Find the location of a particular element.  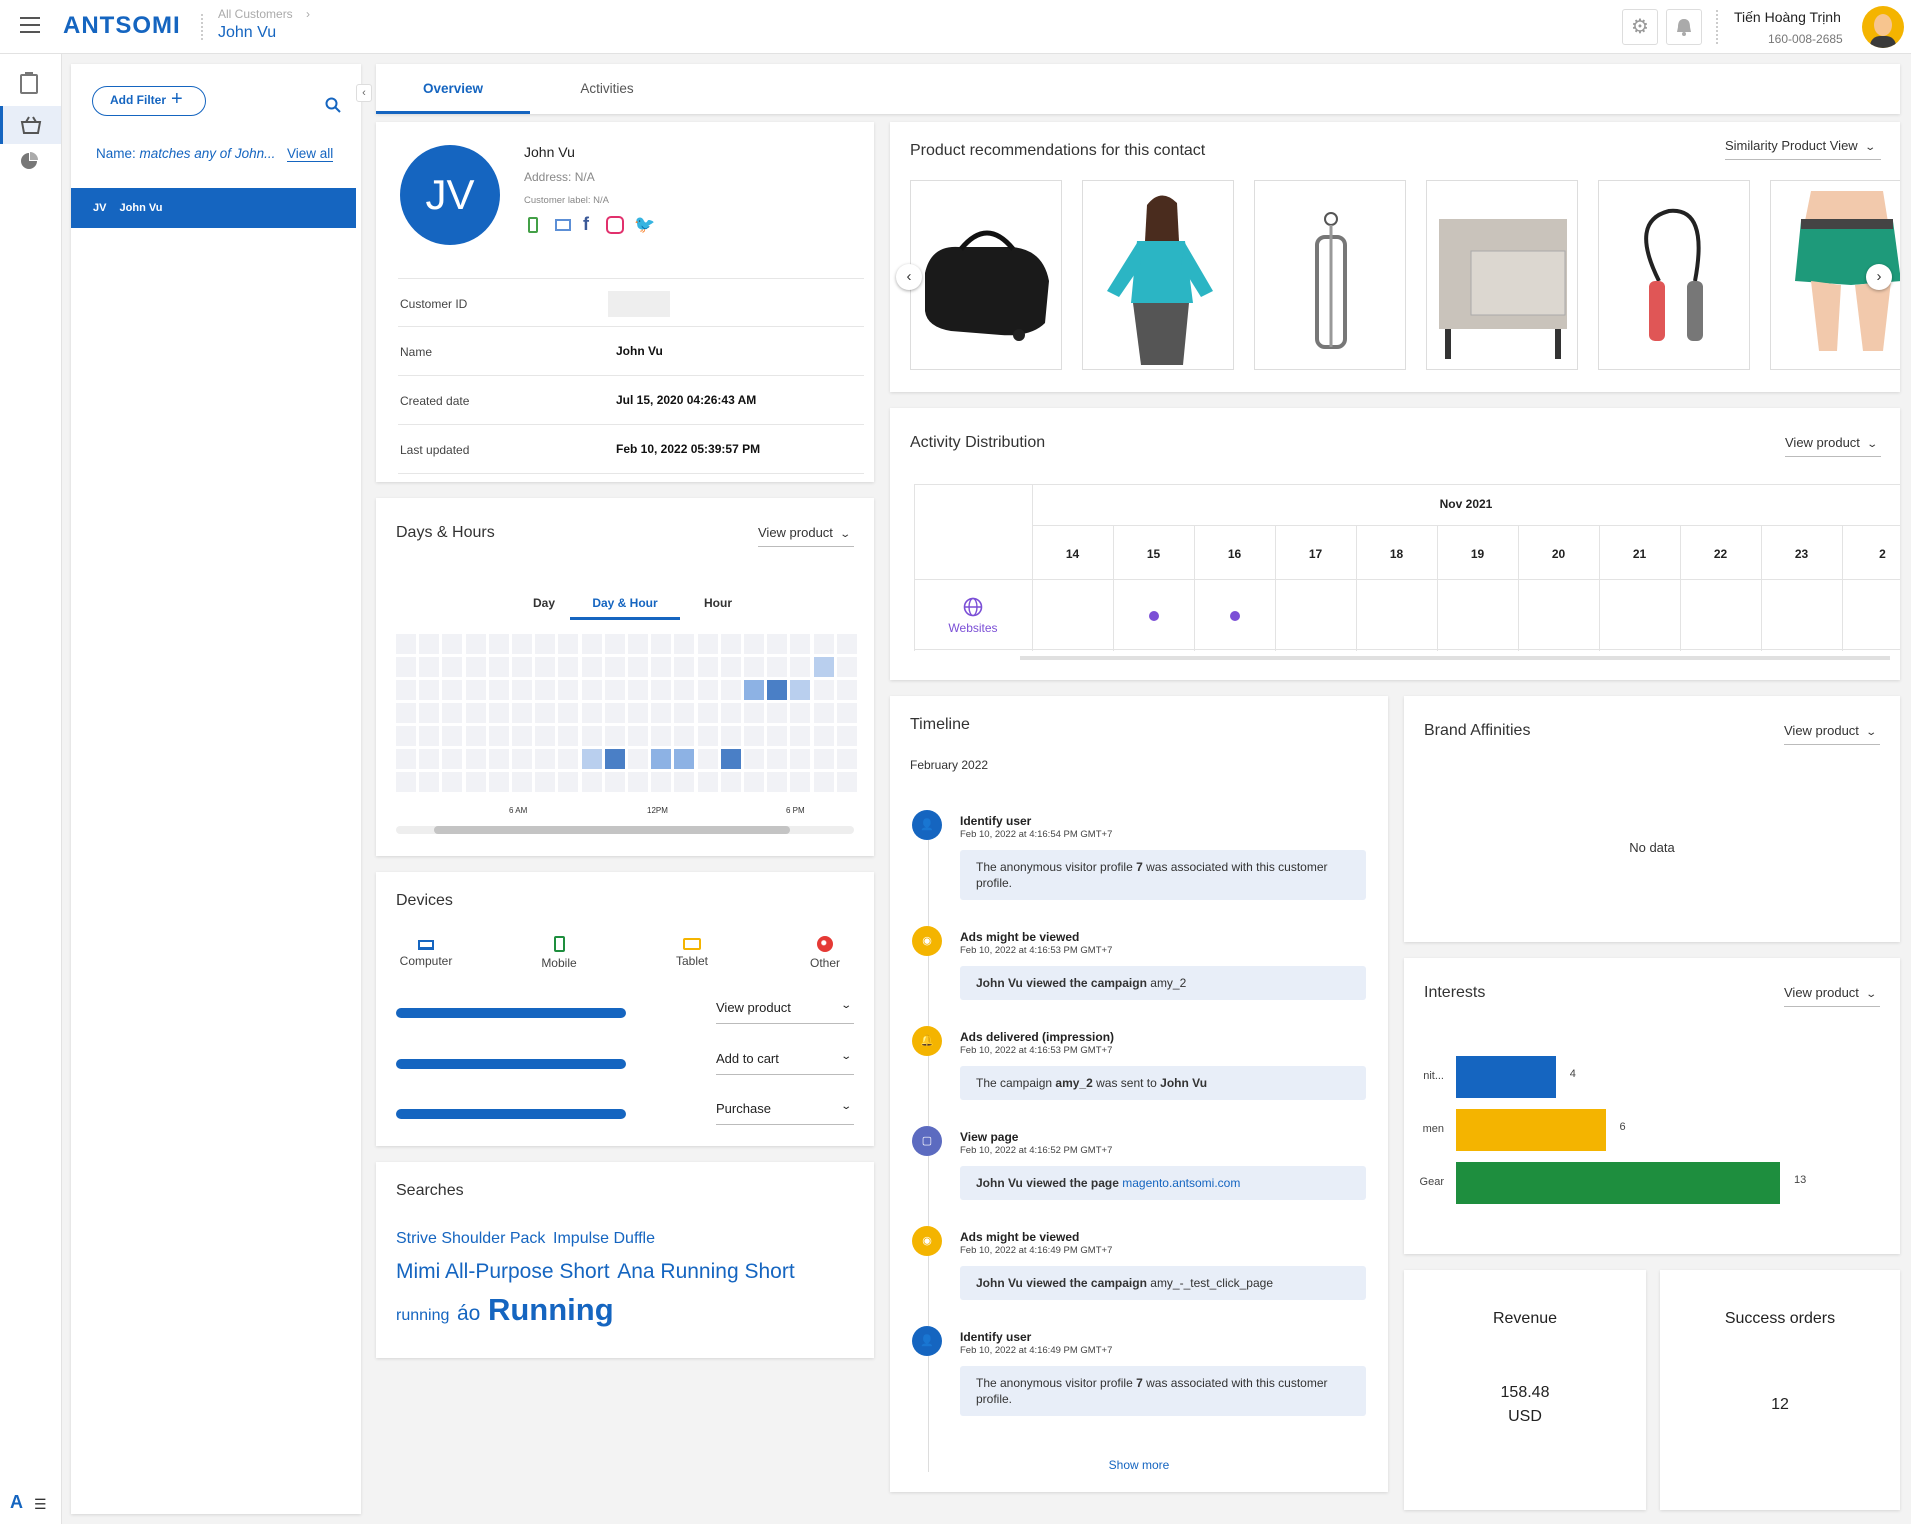

search-term: Ana Running Short is located at coordinates (705, 1271).